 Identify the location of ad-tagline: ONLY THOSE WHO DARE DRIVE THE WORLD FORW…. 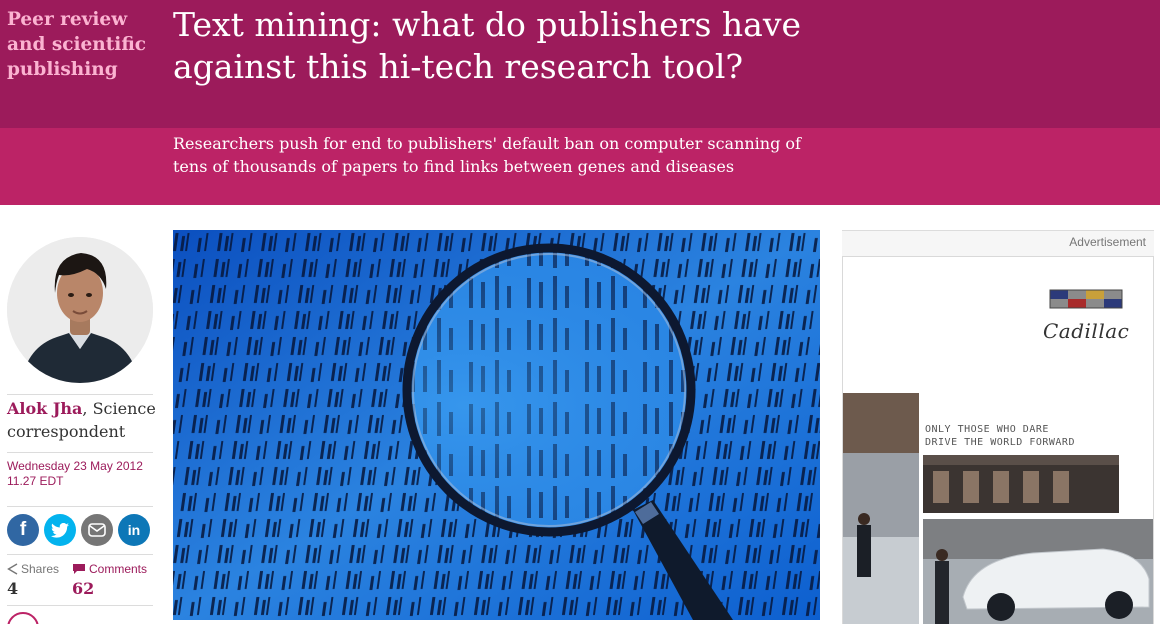
(1025, 436).